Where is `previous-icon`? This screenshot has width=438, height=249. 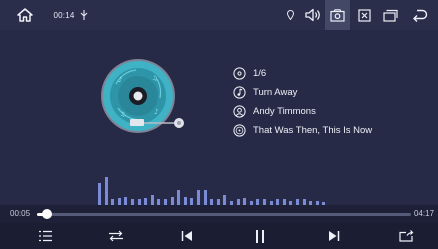 previous-icon is located at coordinates (187, 236).